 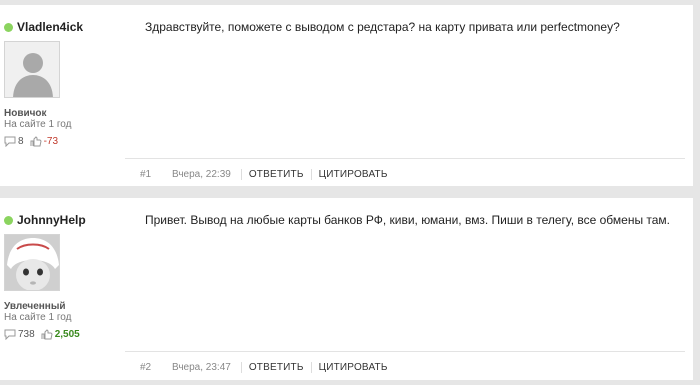 What do you see at coordinates (201, 367) in the screenshot?
I see `post-date: Вчера, 23:47` at bounding box center [201, 367].